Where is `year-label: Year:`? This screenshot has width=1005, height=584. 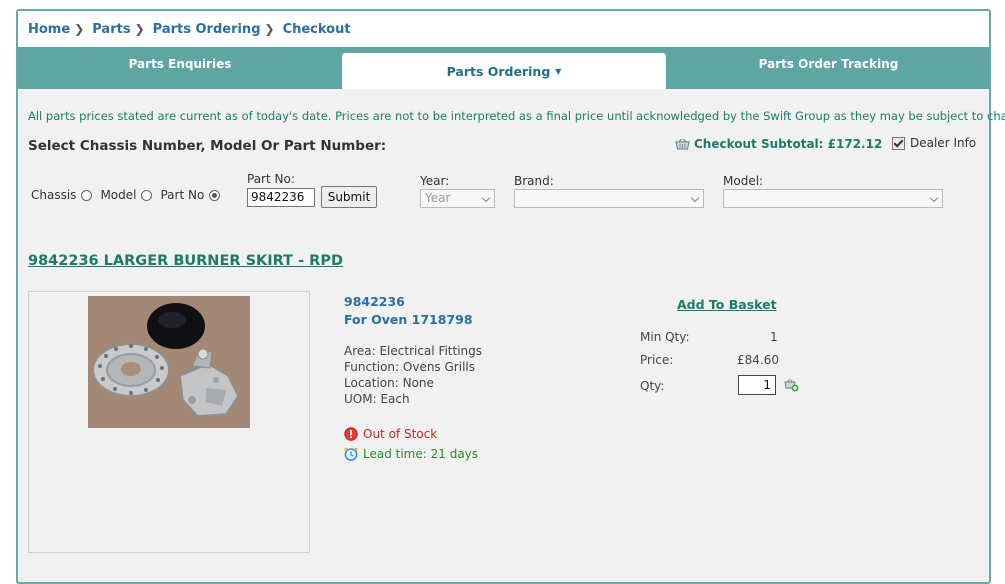
year-label: Year: is located at coordinates (435, 181).